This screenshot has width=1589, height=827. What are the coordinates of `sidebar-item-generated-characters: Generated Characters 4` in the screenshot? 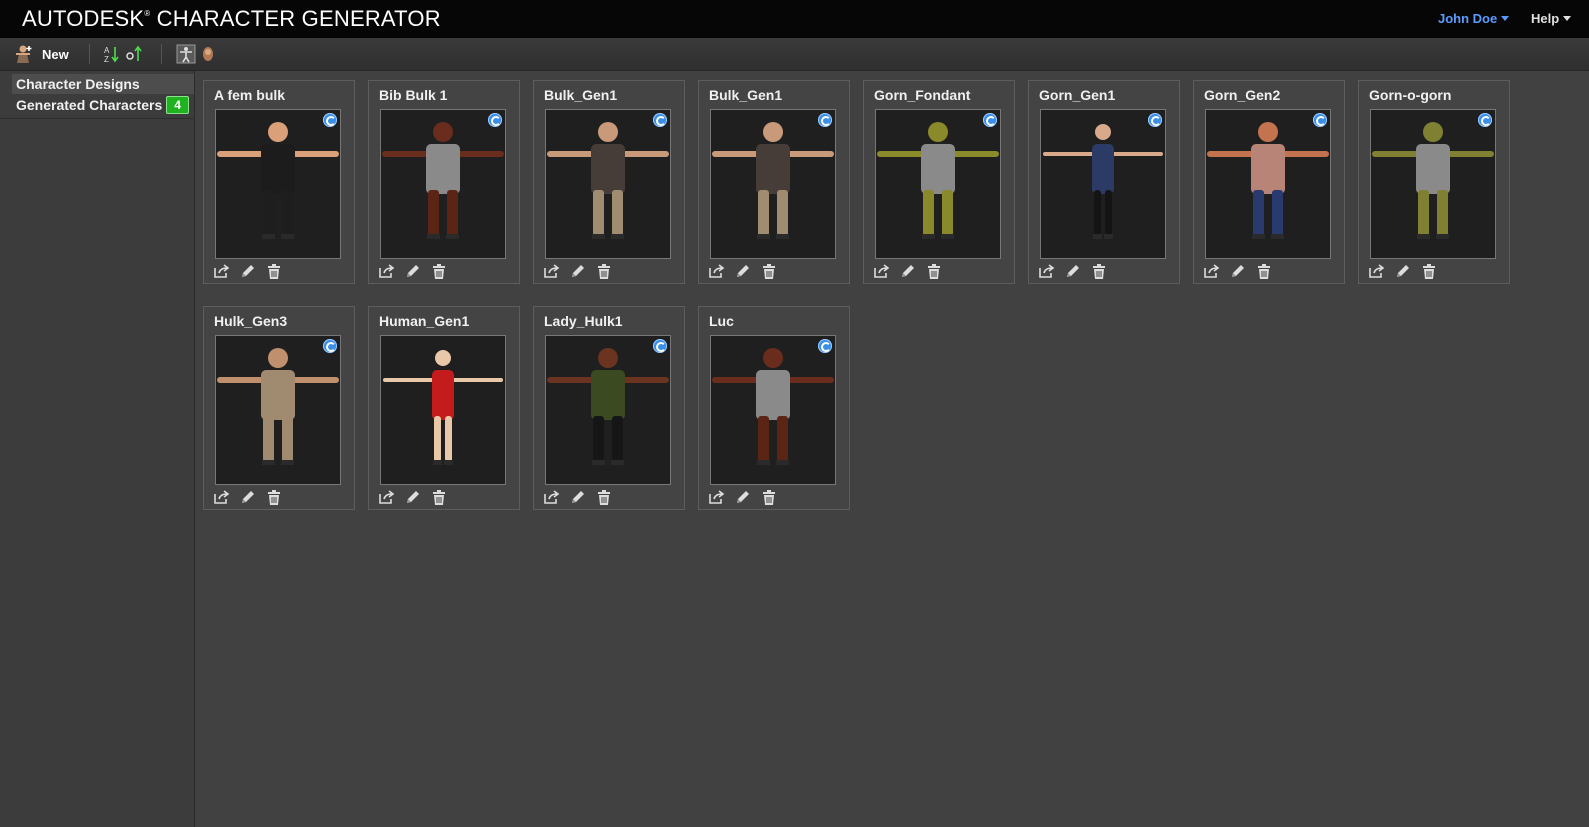 It's located at (103, 105).